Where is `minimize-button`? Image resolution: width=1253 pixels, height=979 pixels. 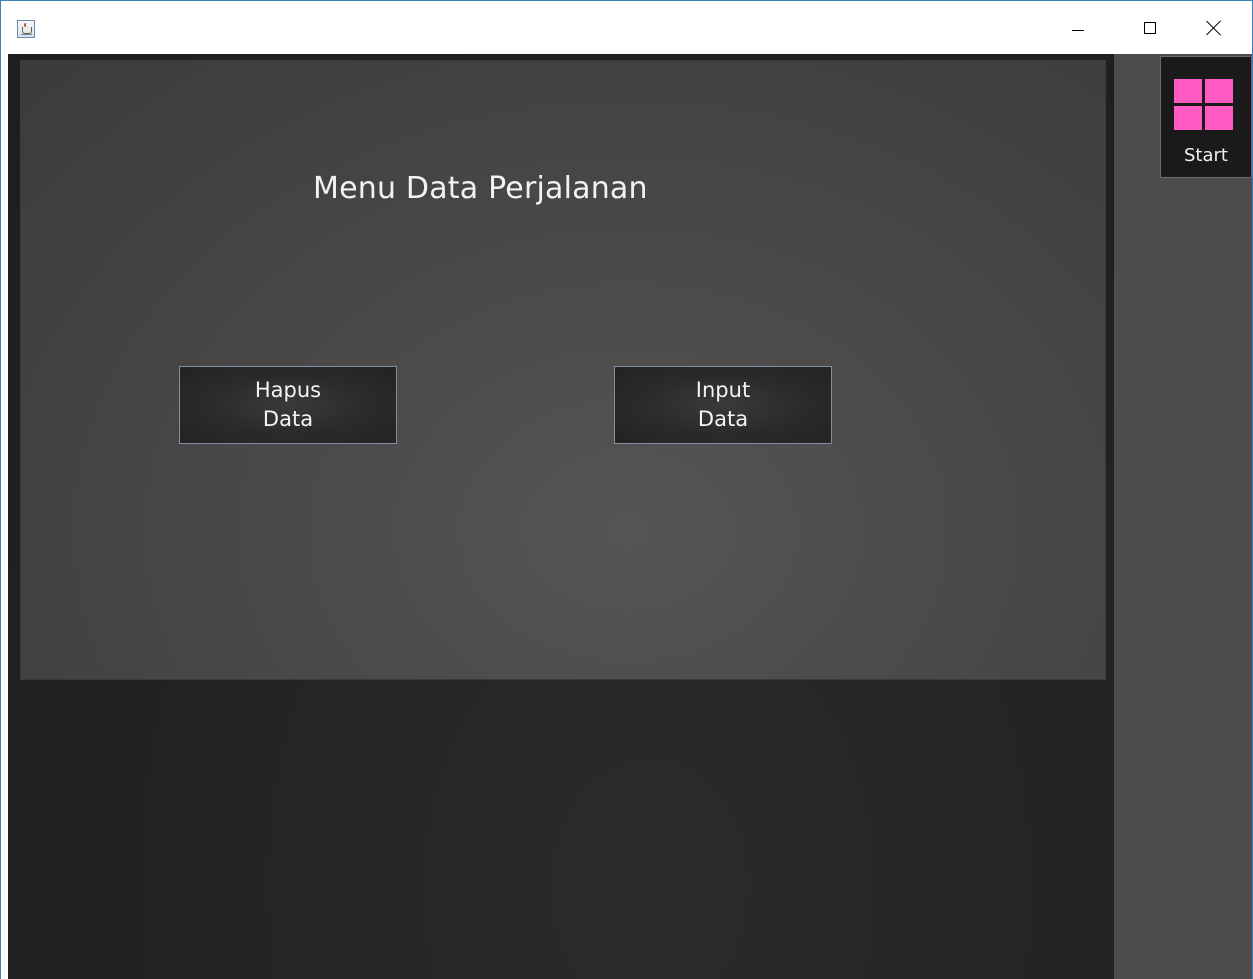 minimize-button is located at coordinates (1078, 27).